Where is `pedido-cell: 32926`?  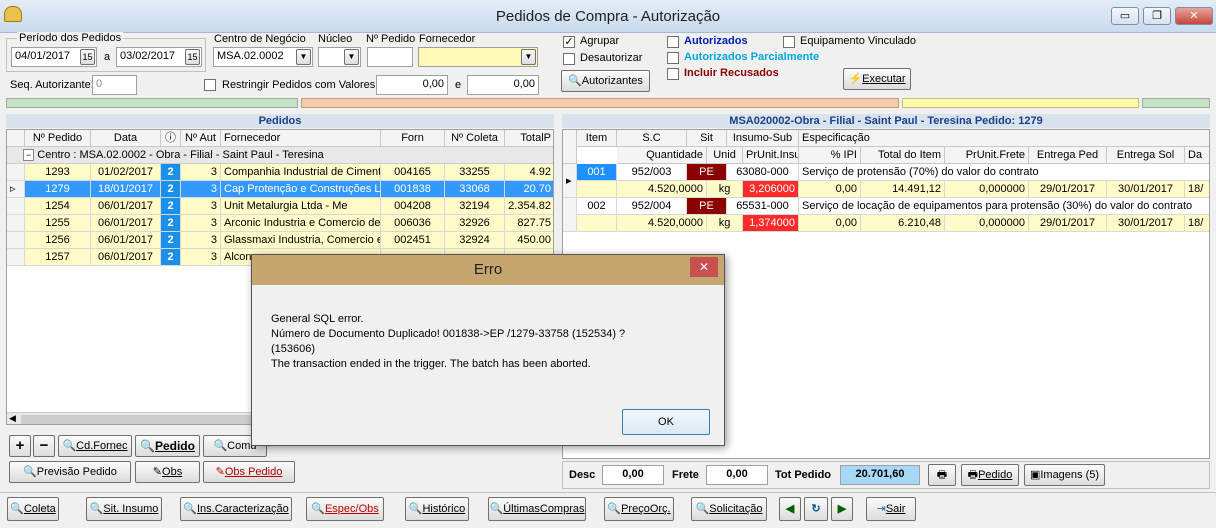 pedido-cell: 32926 is located at coordinates (475, 223).